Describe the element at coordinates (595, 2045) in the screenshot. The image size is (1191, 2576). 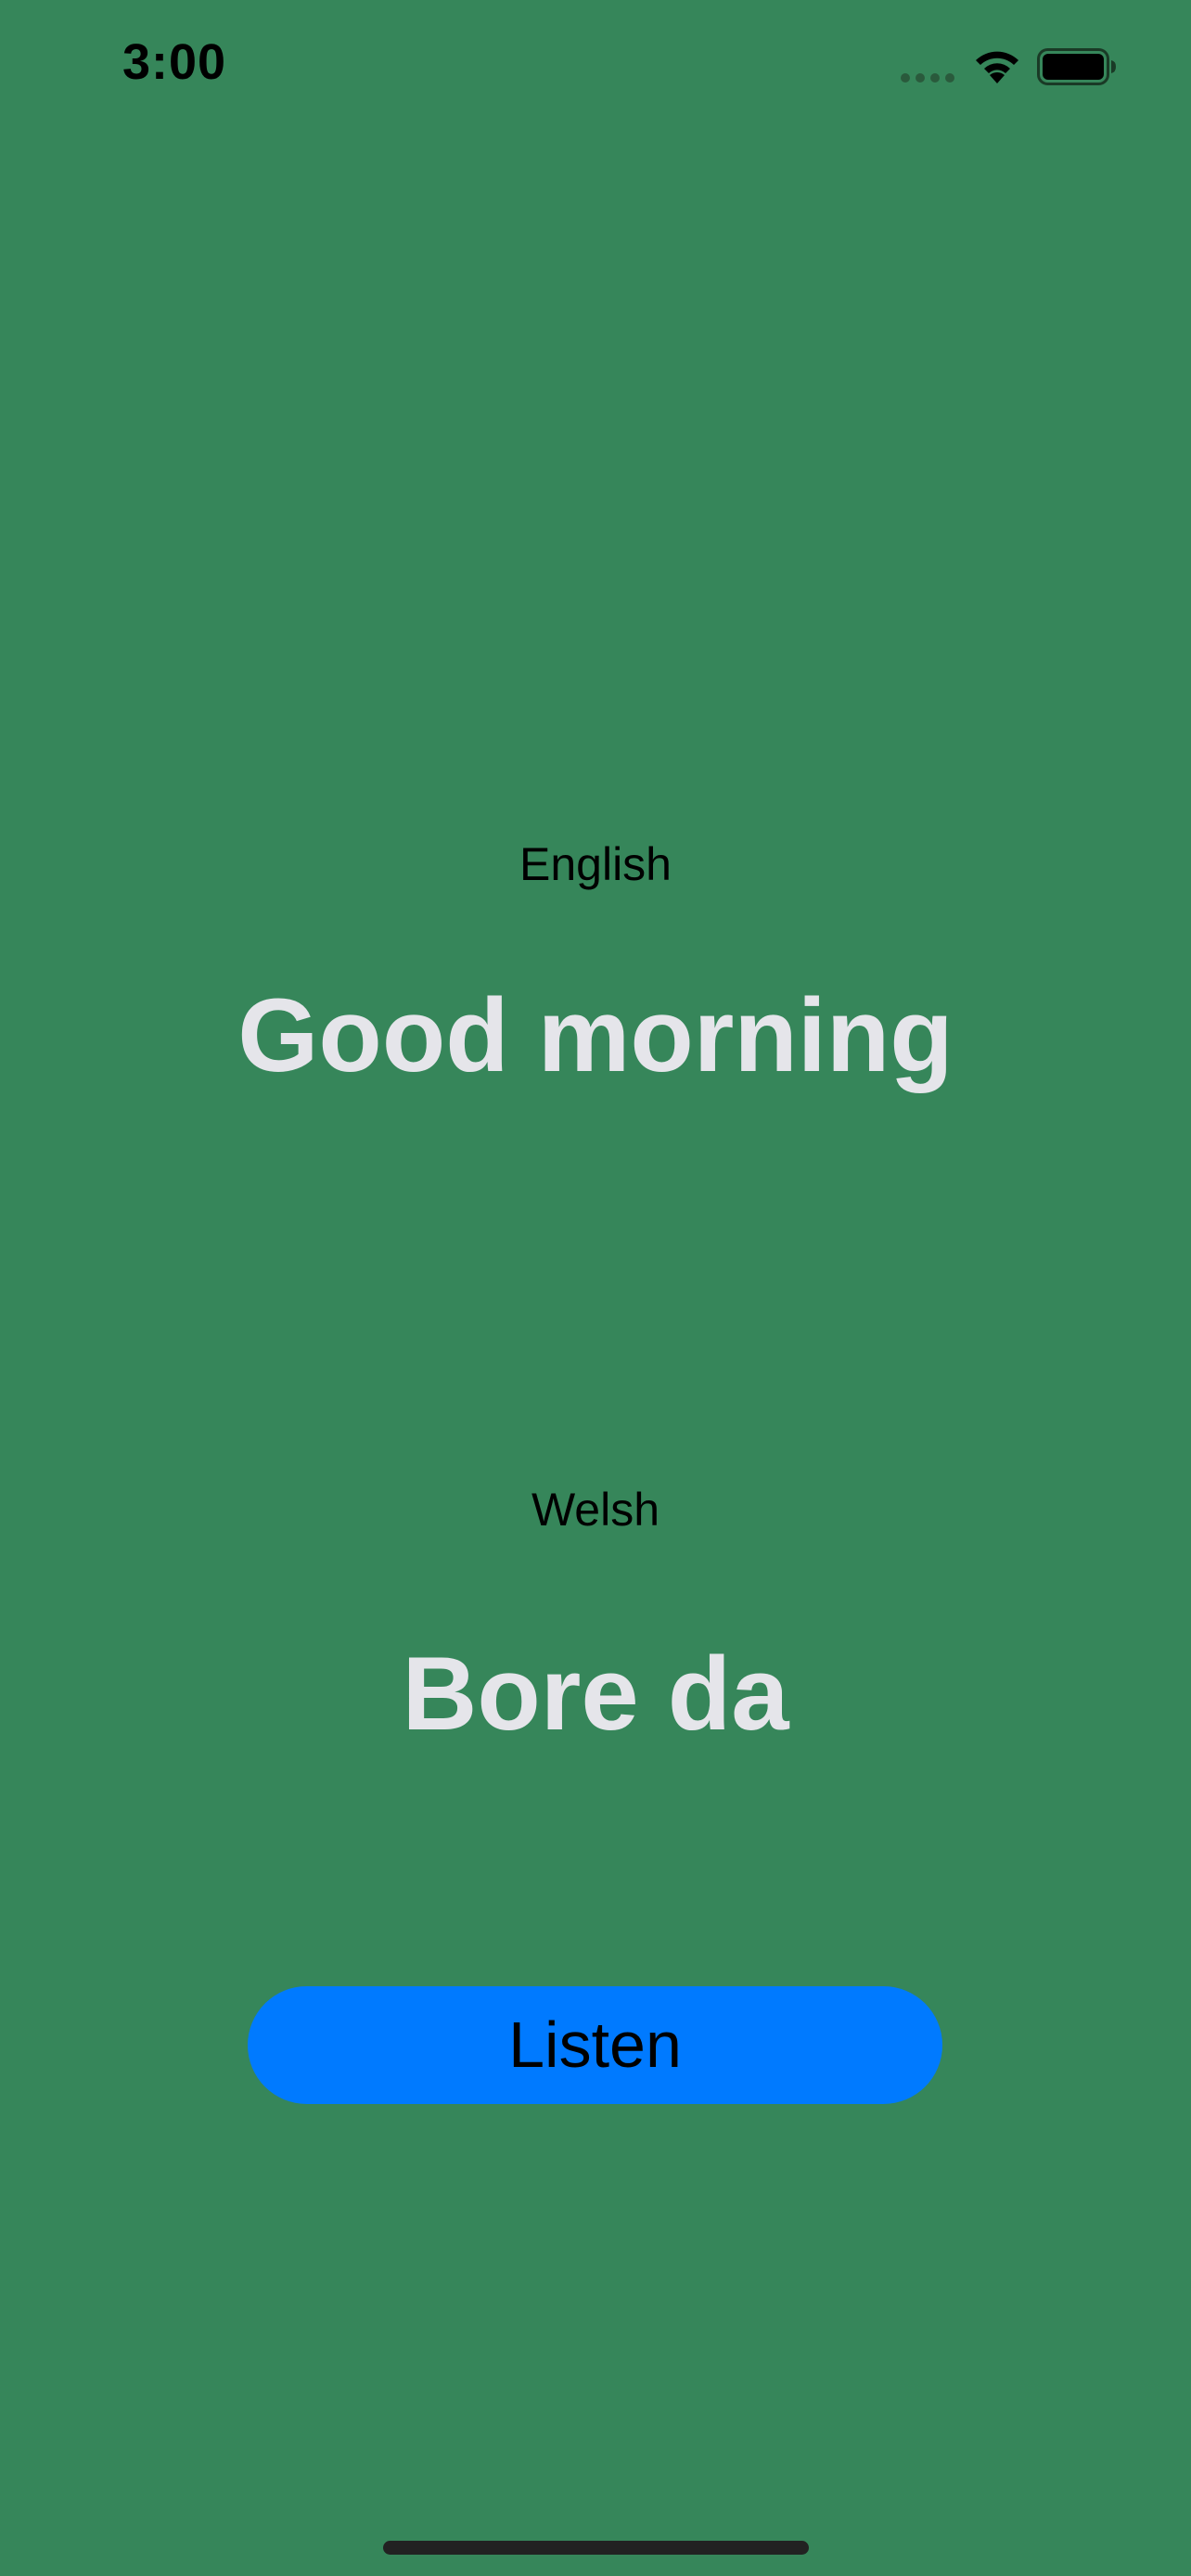
I see `listen-button: Listen` at that location.